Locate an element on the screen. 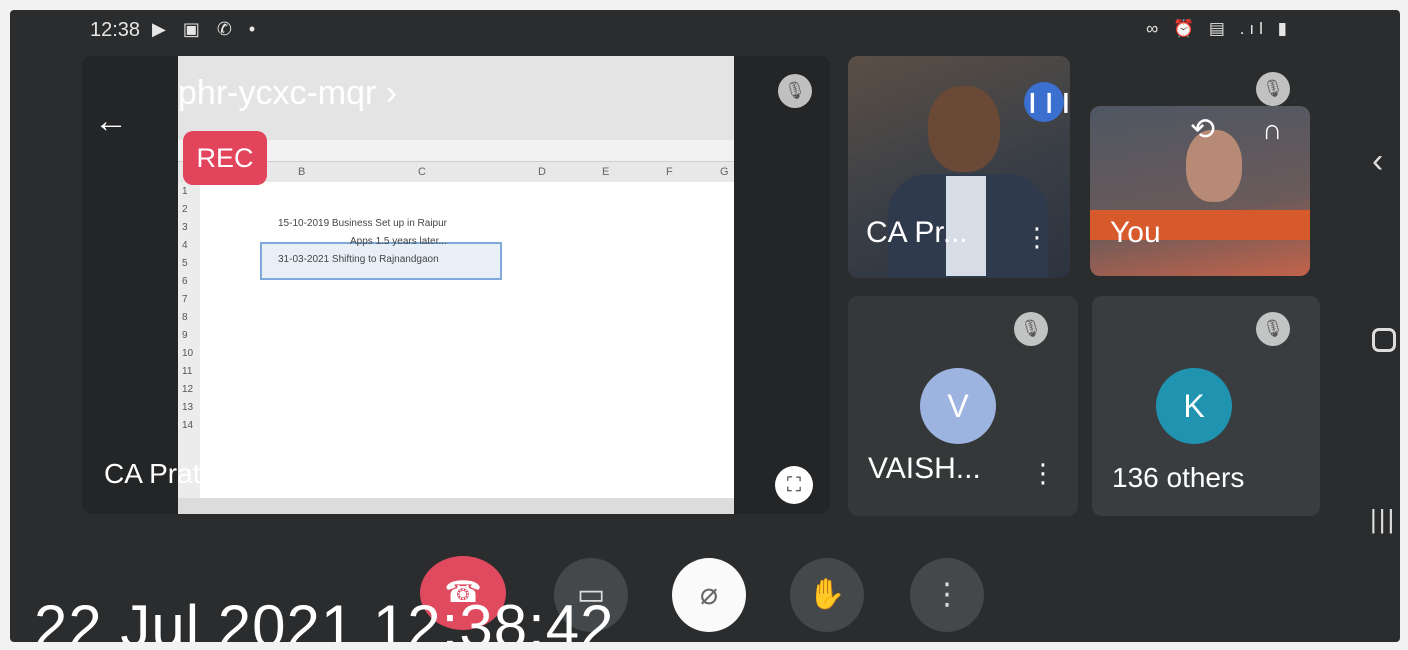 The image size is (1408, 650). more-options-button: ⋮ is located at coordinates (947, 595).